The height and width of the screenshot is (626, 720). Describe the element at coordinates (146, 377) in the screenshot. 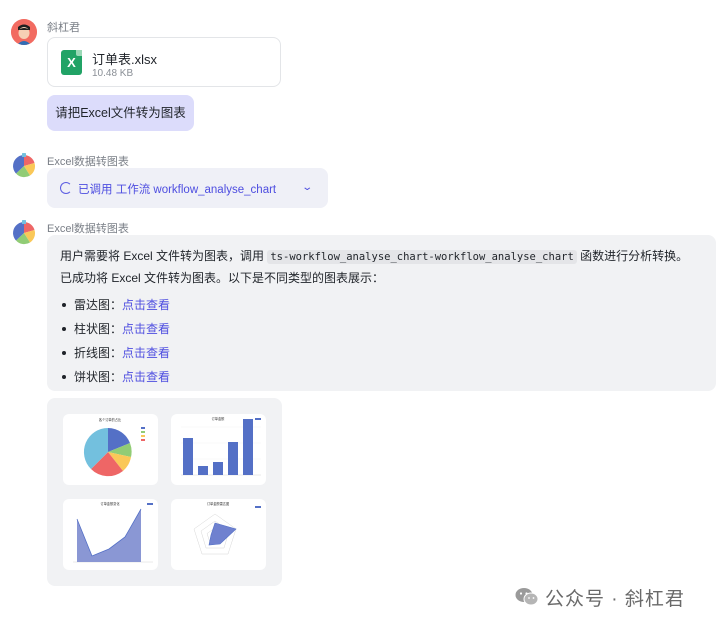

I see `pie-chart-link: 点击查看` at that location.